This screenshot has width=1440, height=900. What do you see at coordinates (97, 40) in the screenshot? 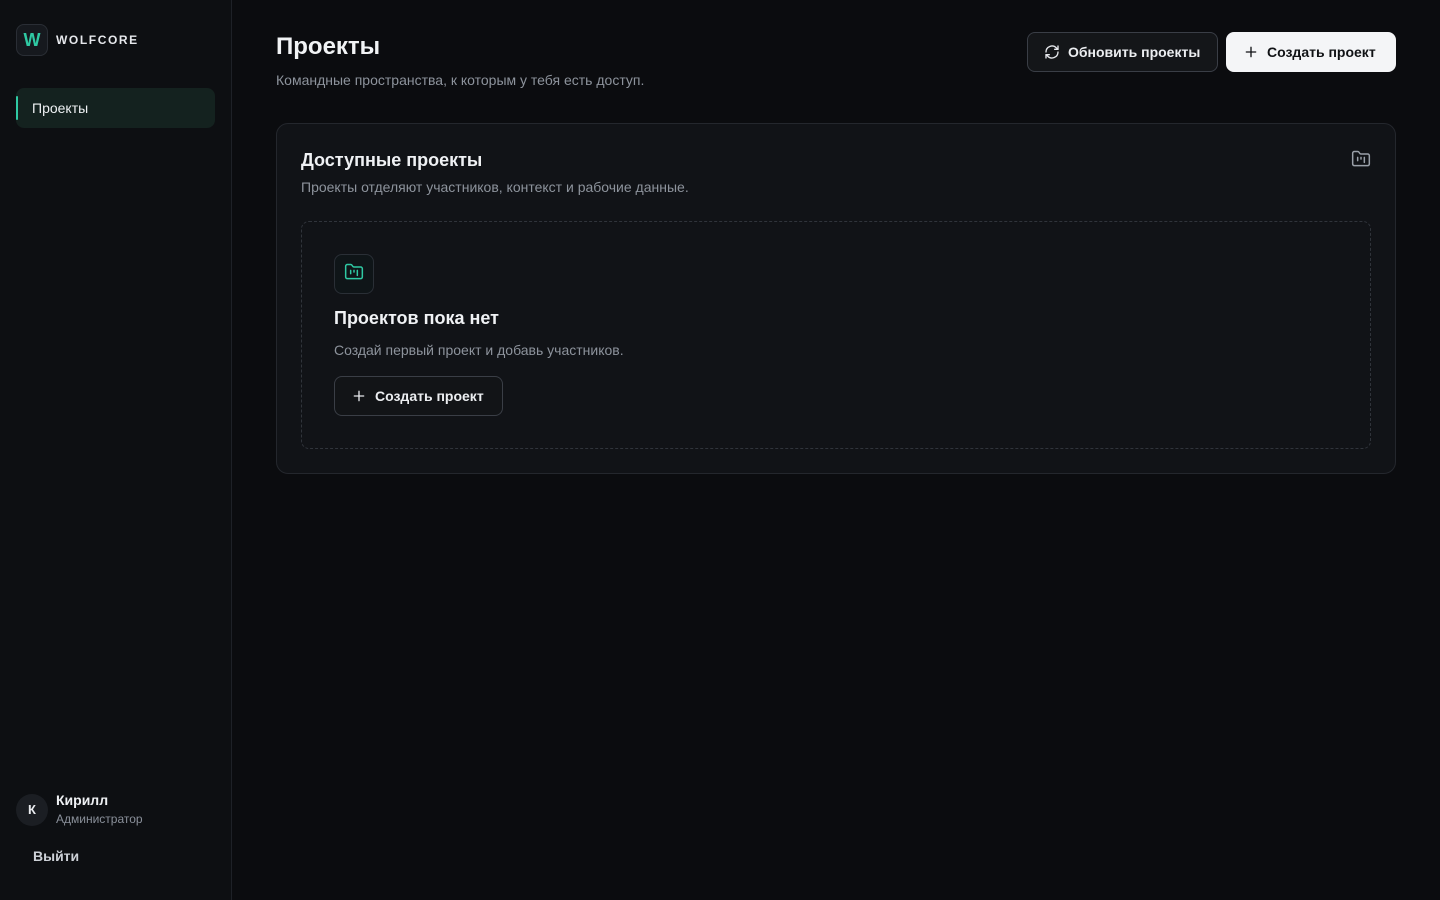
I see `brand-name: WOLFCORE` at bounding box center [97, 40].